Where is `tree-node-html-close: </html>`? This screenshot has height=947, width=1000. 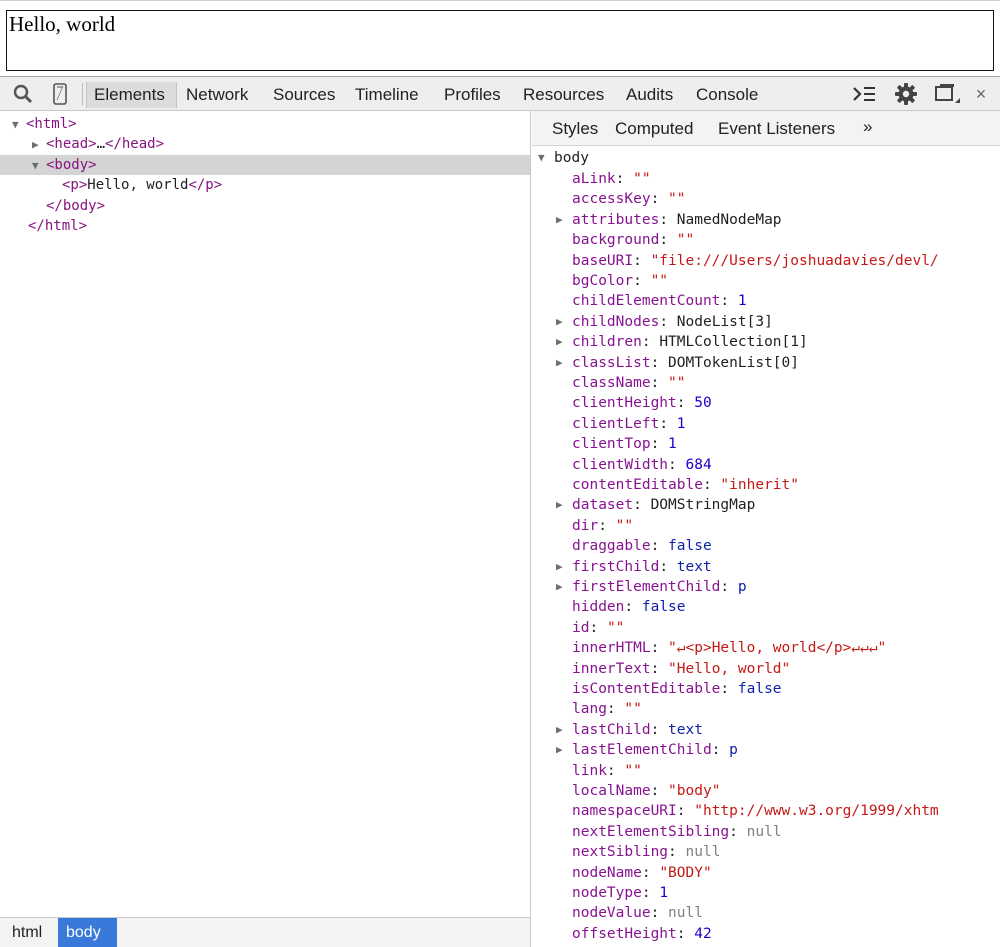
tree-node-html-close: </html> is located at coordinates (57, 226).